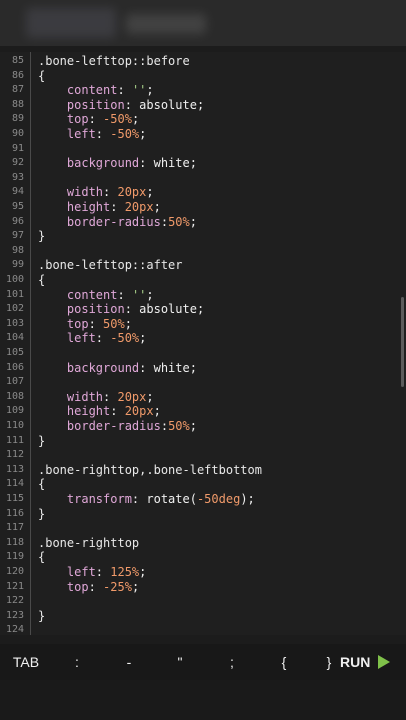 The image size is (406, 720). I want to click on line-number: 88, so click(17, 104).